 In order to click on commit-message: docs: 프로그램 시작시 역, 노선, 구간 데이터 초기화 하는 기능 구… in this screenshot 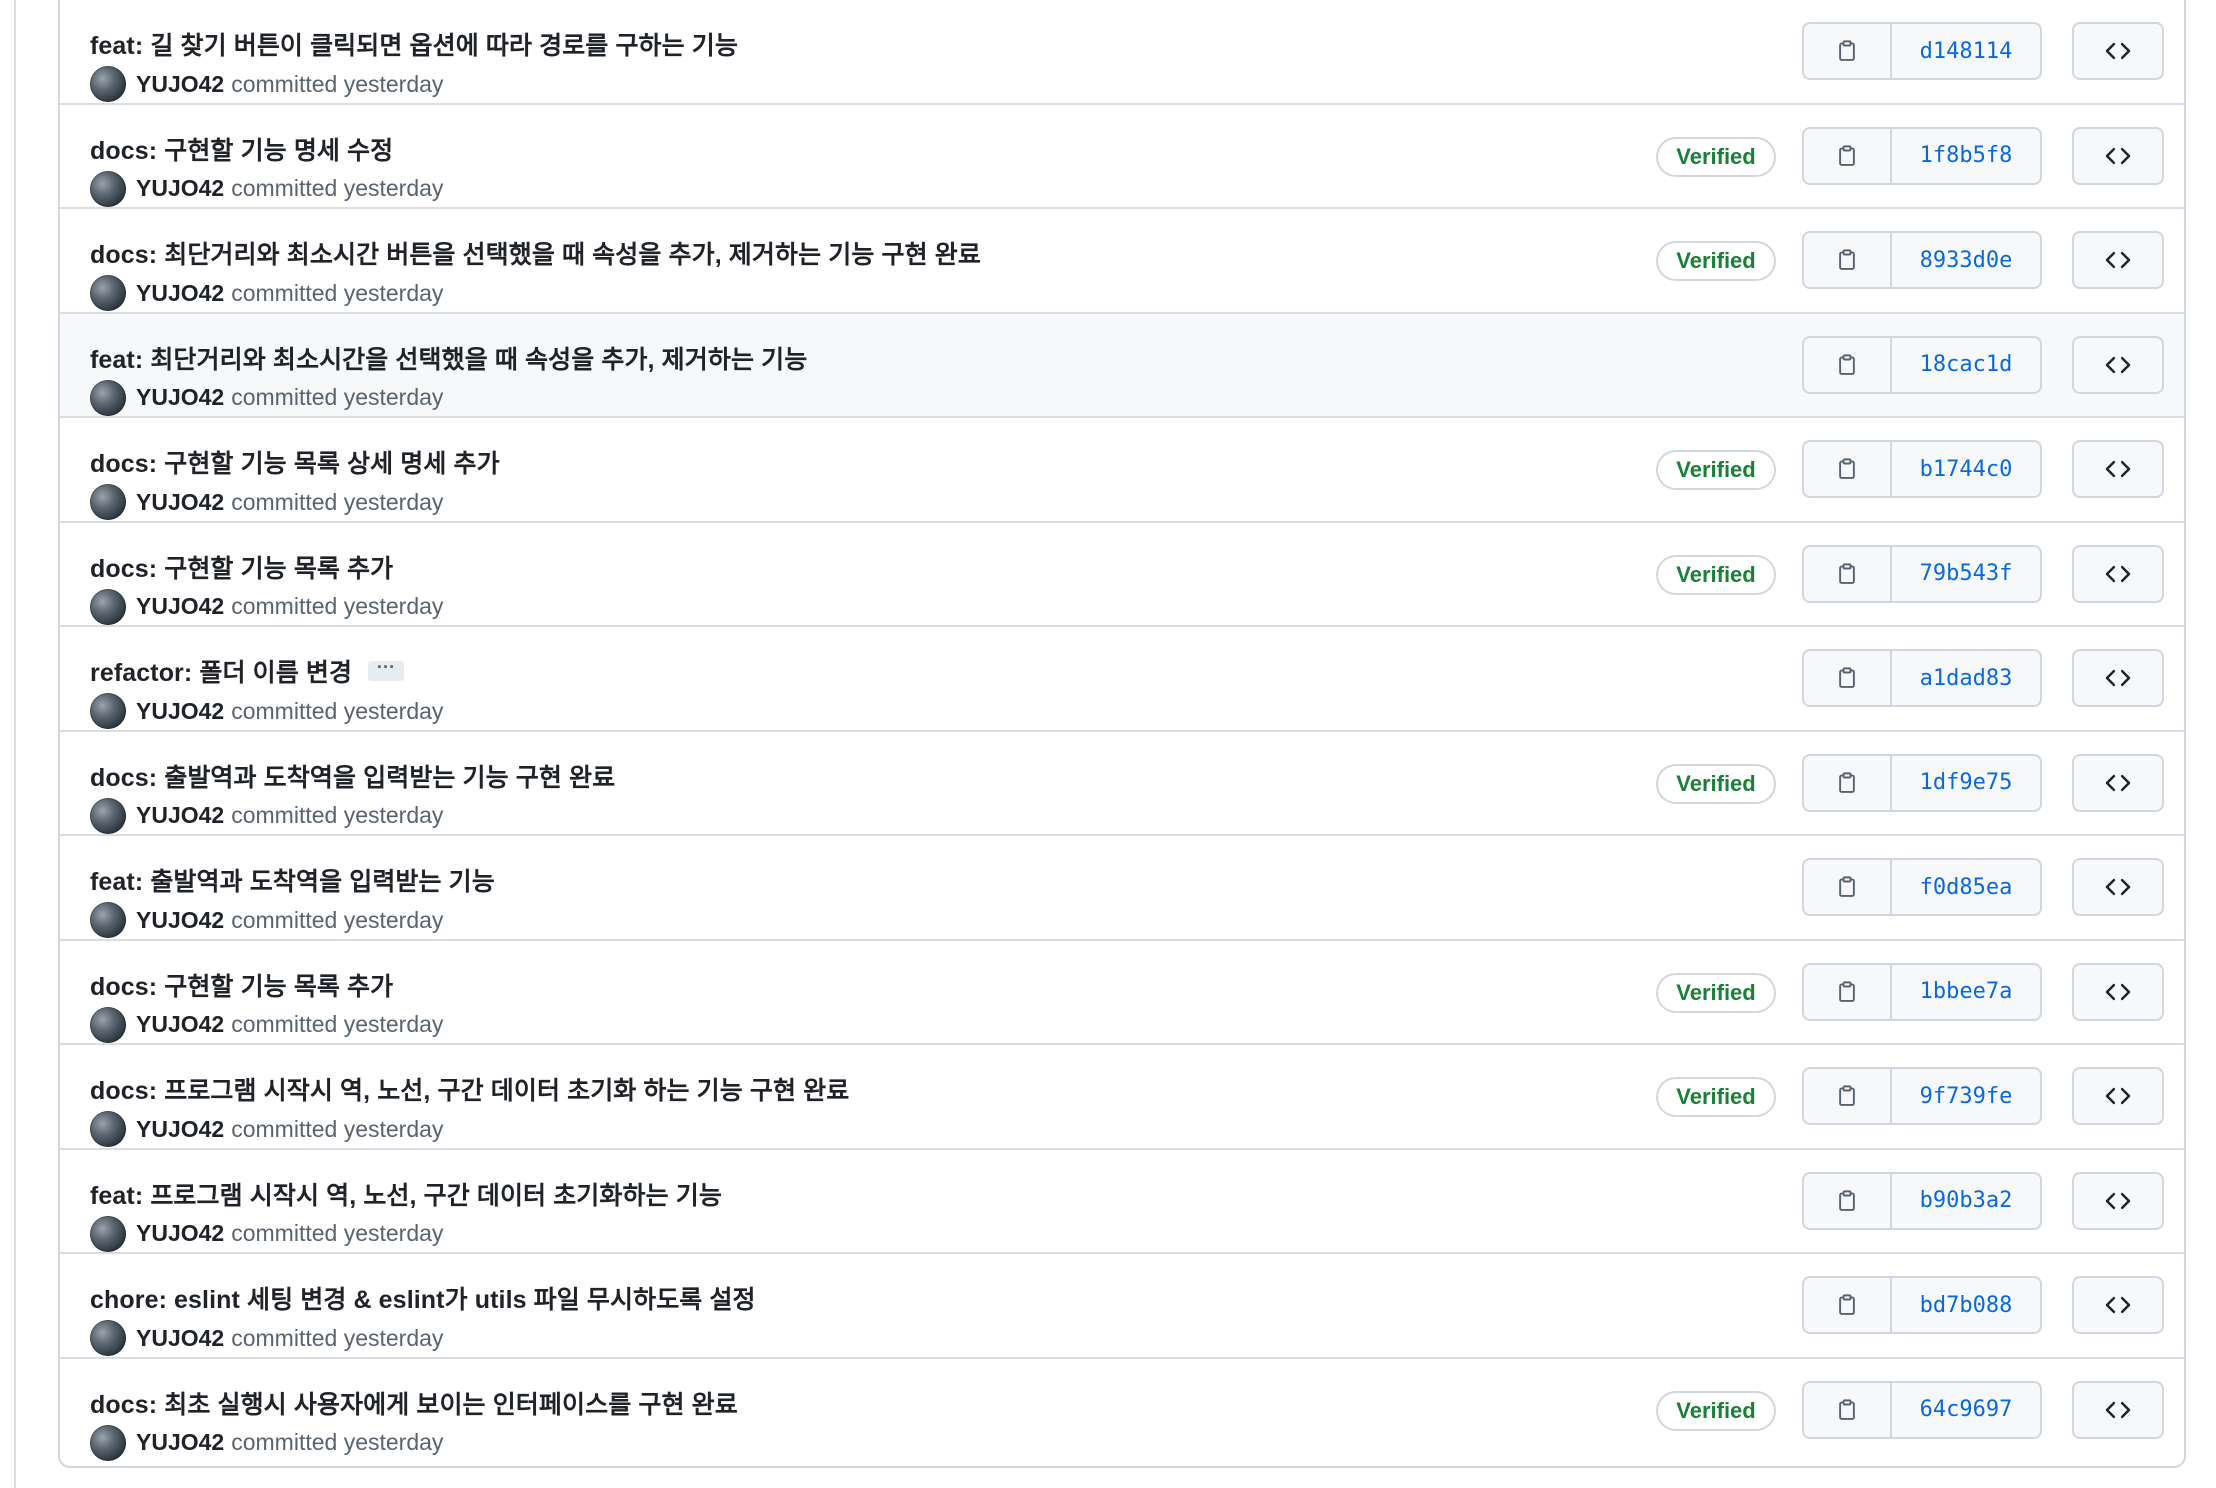, I will do `click(469, 1089)`.